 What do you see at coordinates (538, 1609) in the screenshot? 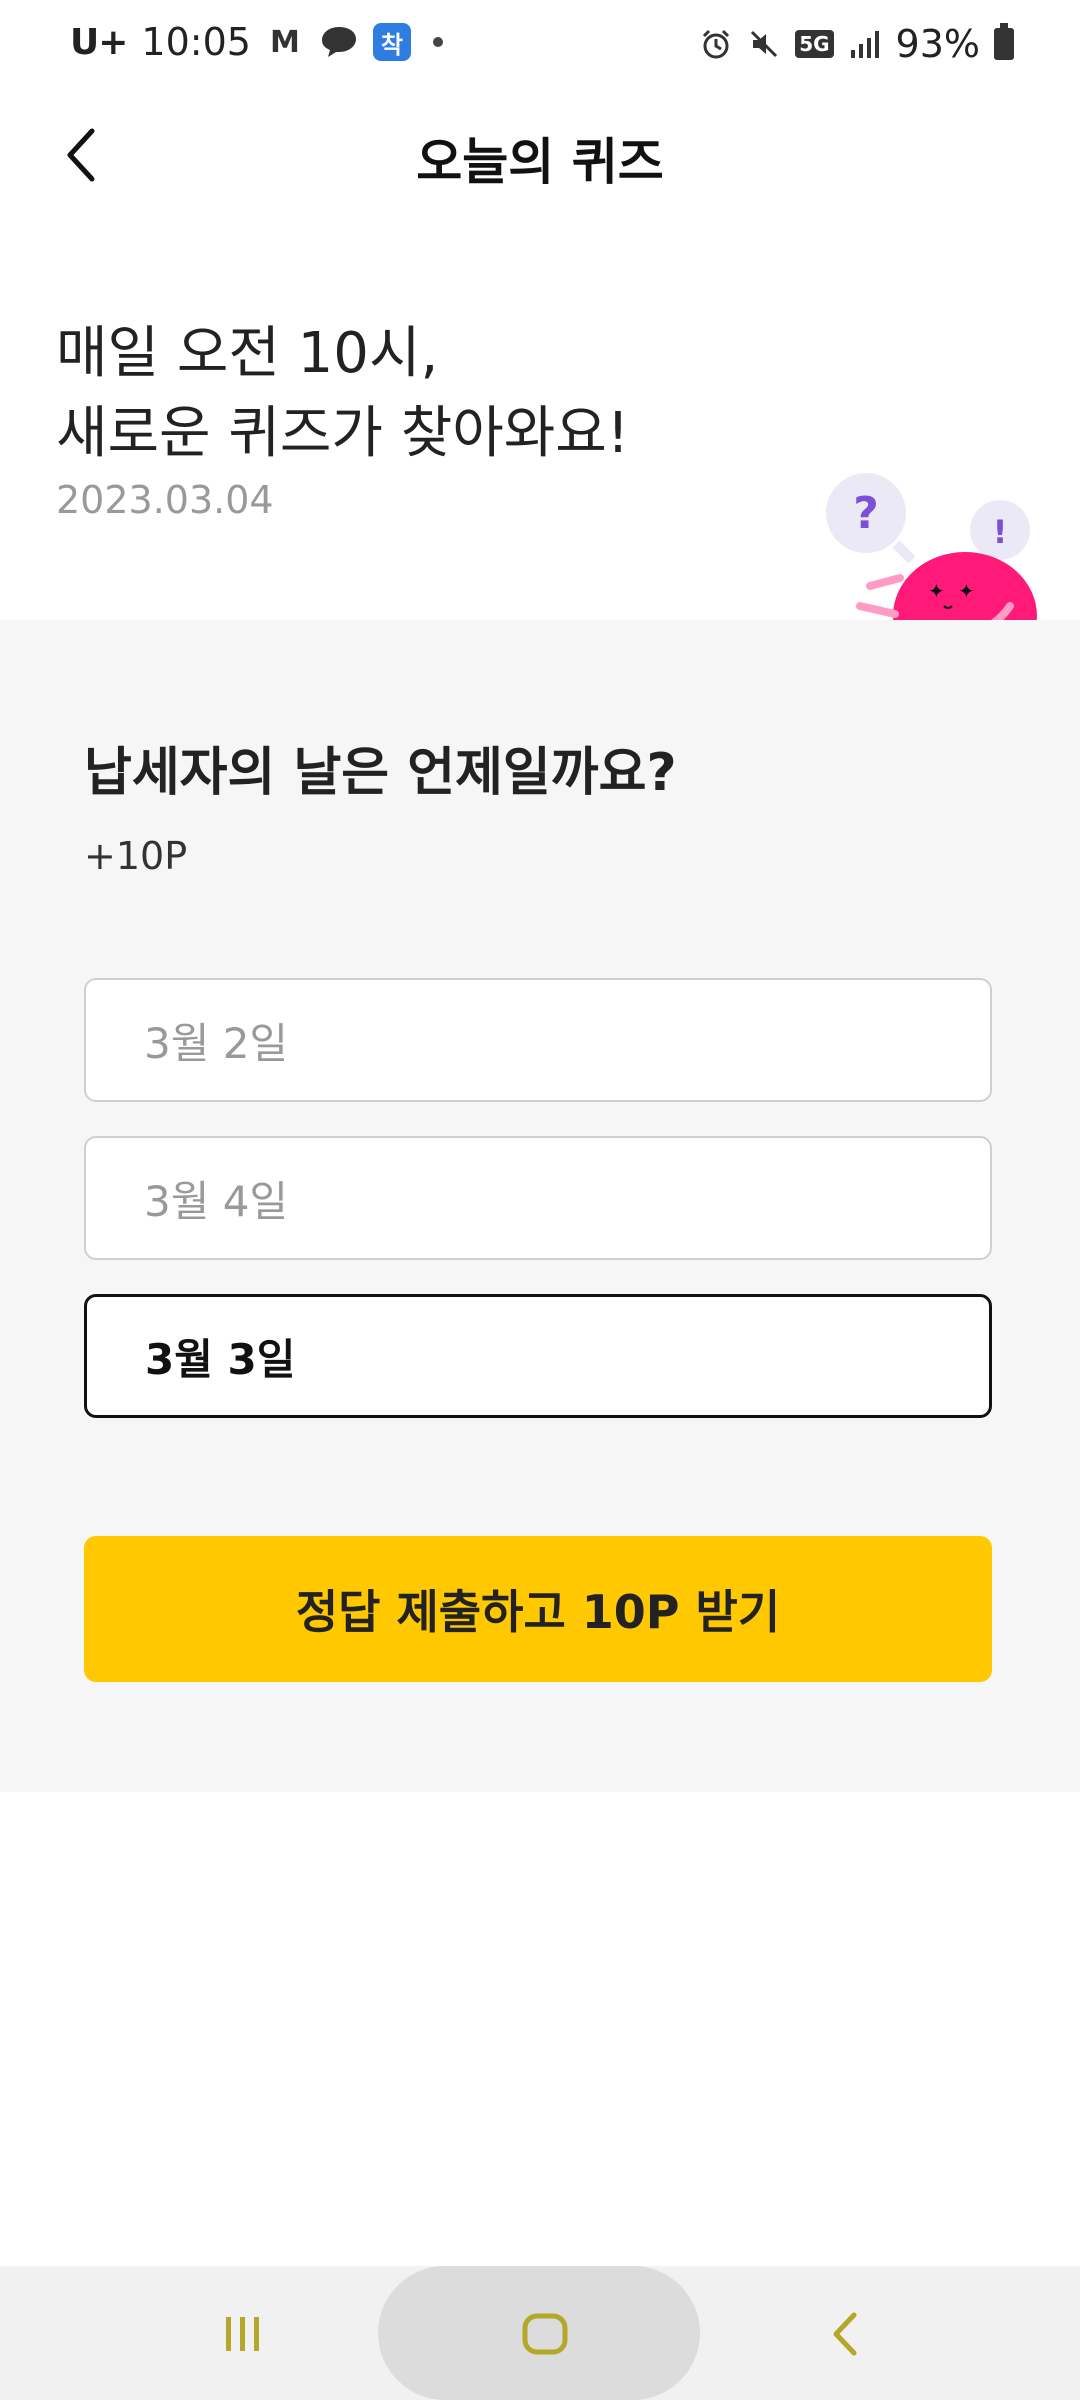
I see `submit-answer-button: 정답 제출하고 10P 받기` at bounding box center [538, 1609].